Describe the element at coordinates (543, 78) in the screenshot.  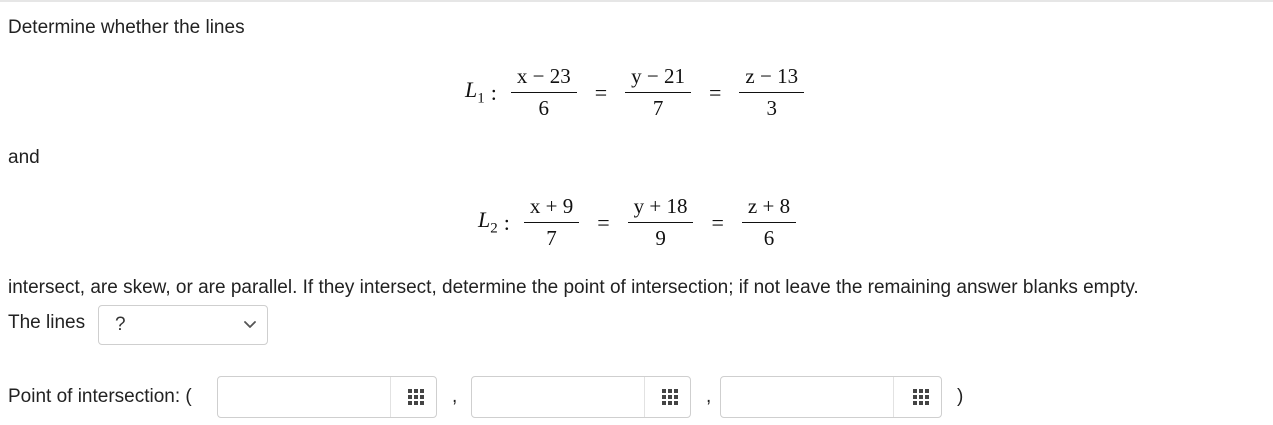
I see `line1-x-numerator: x − 23` at that location.